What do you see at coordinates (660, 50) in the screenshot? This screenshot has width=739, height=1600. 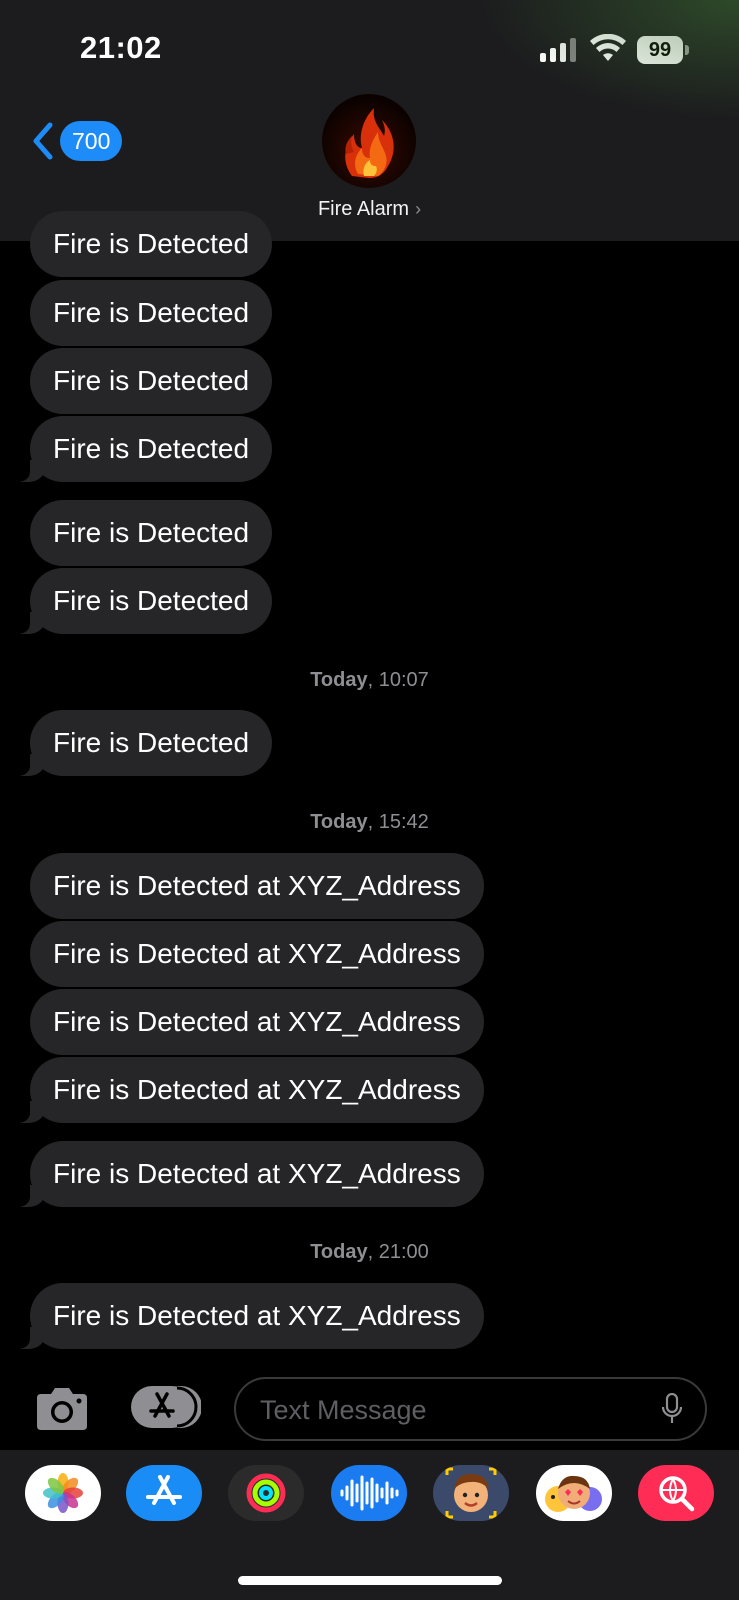 I see `battery-level: 99` at bounding box center [660, 50].